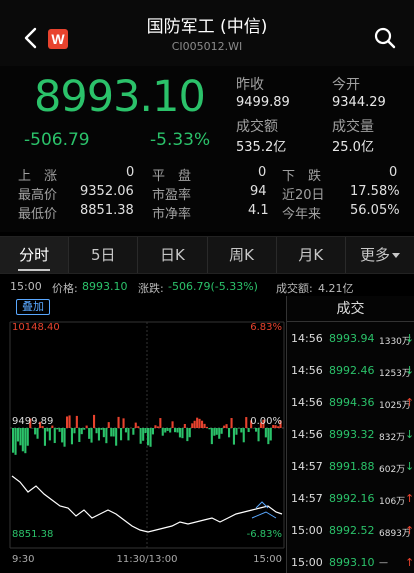  What do you see at coordinates (32, 421) in the screenshot?
I see `chart-mid-price: 9499.89` at bounding box center [32, 421].